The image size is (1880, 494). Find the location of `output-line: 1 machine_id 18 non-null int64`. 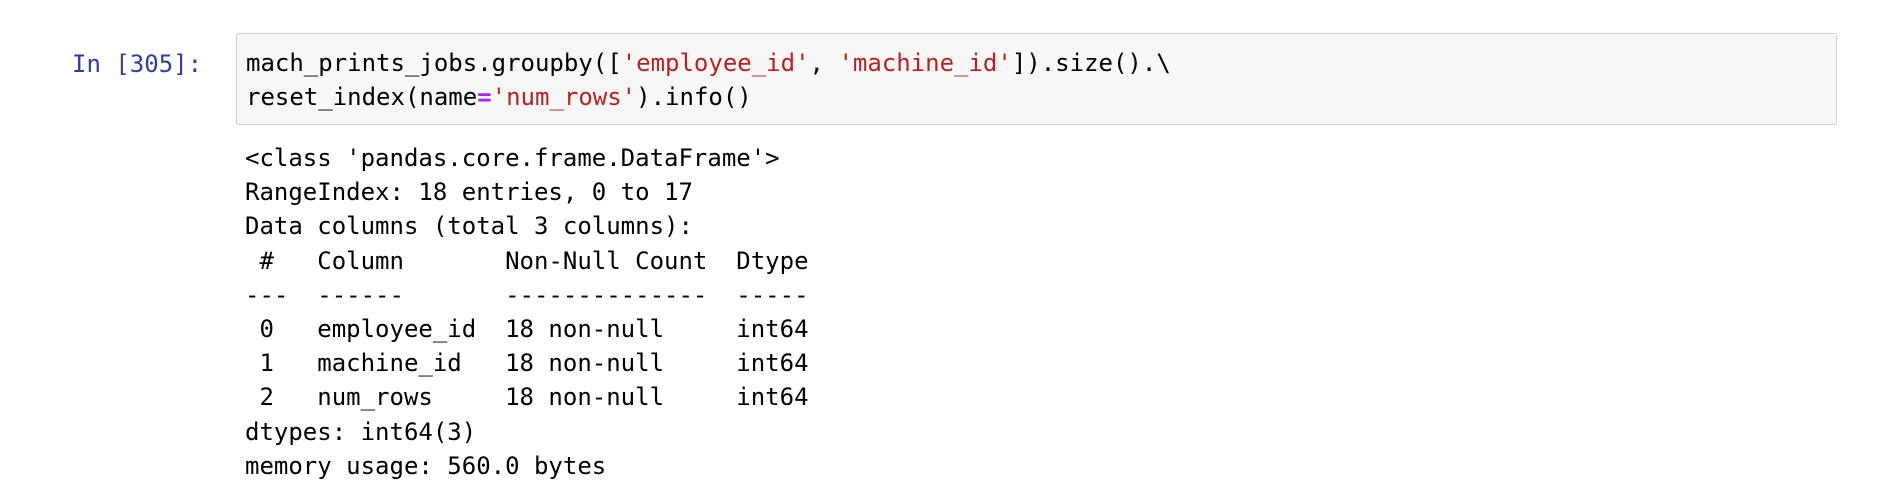

output-line: 1 machine_id 18 non-null int64 is located at coordinates (527, 363).